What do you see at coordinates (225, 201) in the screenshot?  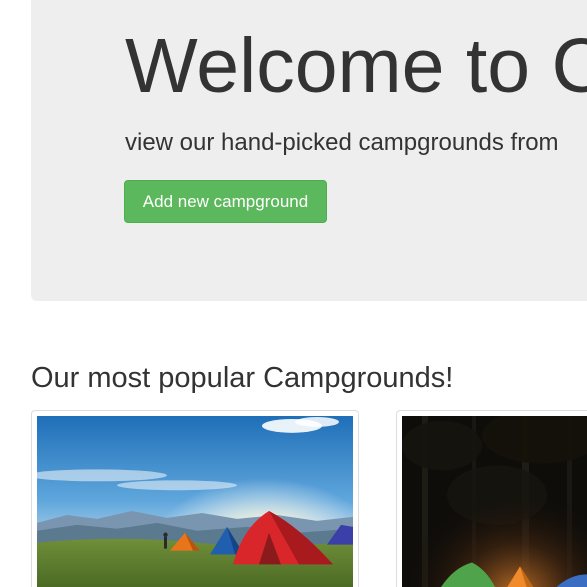 I see `add-new-campground-button: Add new campground` at bounding box center [225, 201].